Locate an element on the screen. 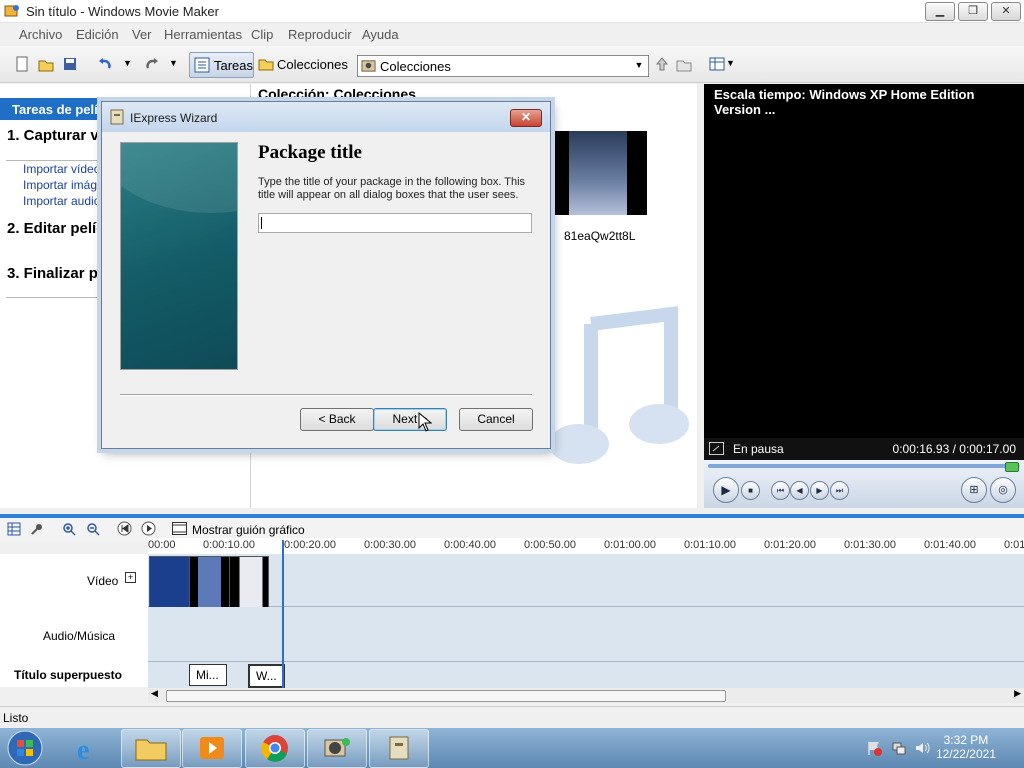 The width and height of the screenshot is (1024, 768). status-bar: Listo is located at coordinates (512, 717).